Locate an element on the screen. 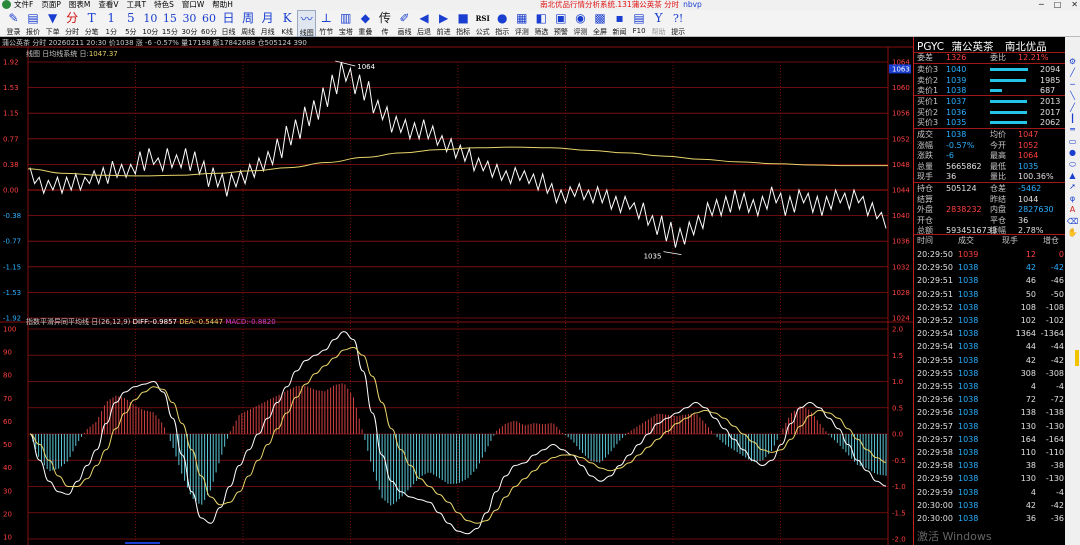  left-axis-tick: -0.77 is located at coordinates (12, 242).